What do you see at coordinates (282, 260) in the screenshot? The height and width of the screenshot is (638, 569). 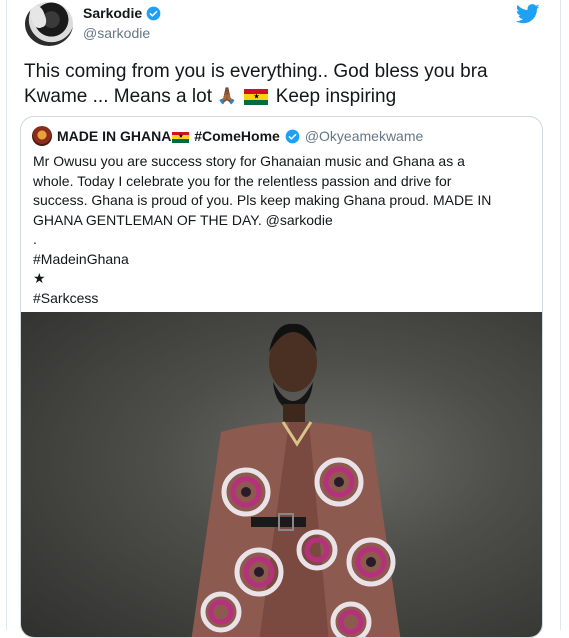 I see `hashtag-madeinghana: #MadeinGhana` at bounding box center [282, 260].